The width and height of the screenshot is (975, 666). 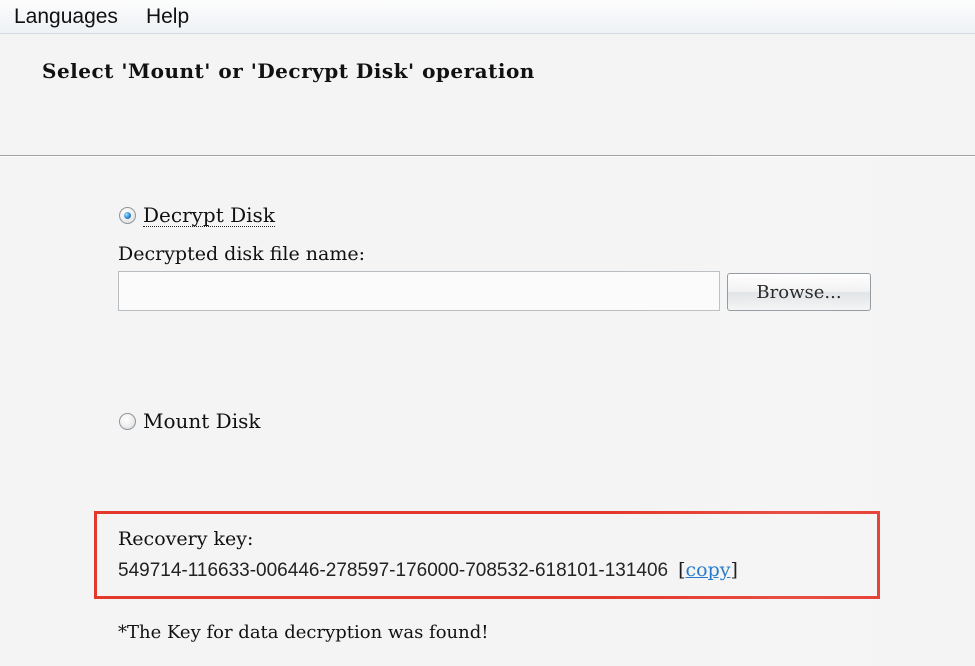 I want to click on copy-open-bracket: [, so click(x=682, y=570).